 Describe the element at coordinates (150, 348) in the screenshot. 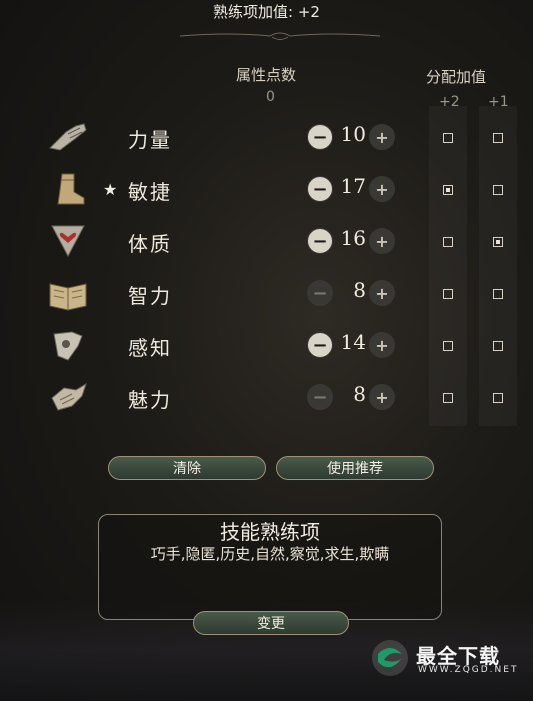

I see `ability-name: 感知` at that location.